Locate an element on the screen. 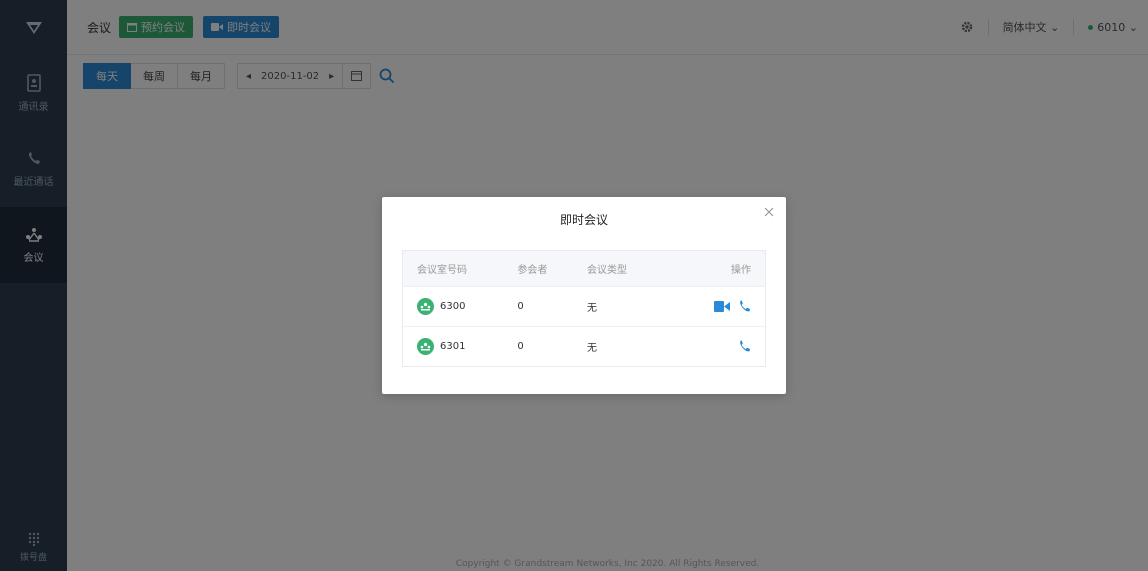  column-header: 操作 is located at coordinates (741, 270).